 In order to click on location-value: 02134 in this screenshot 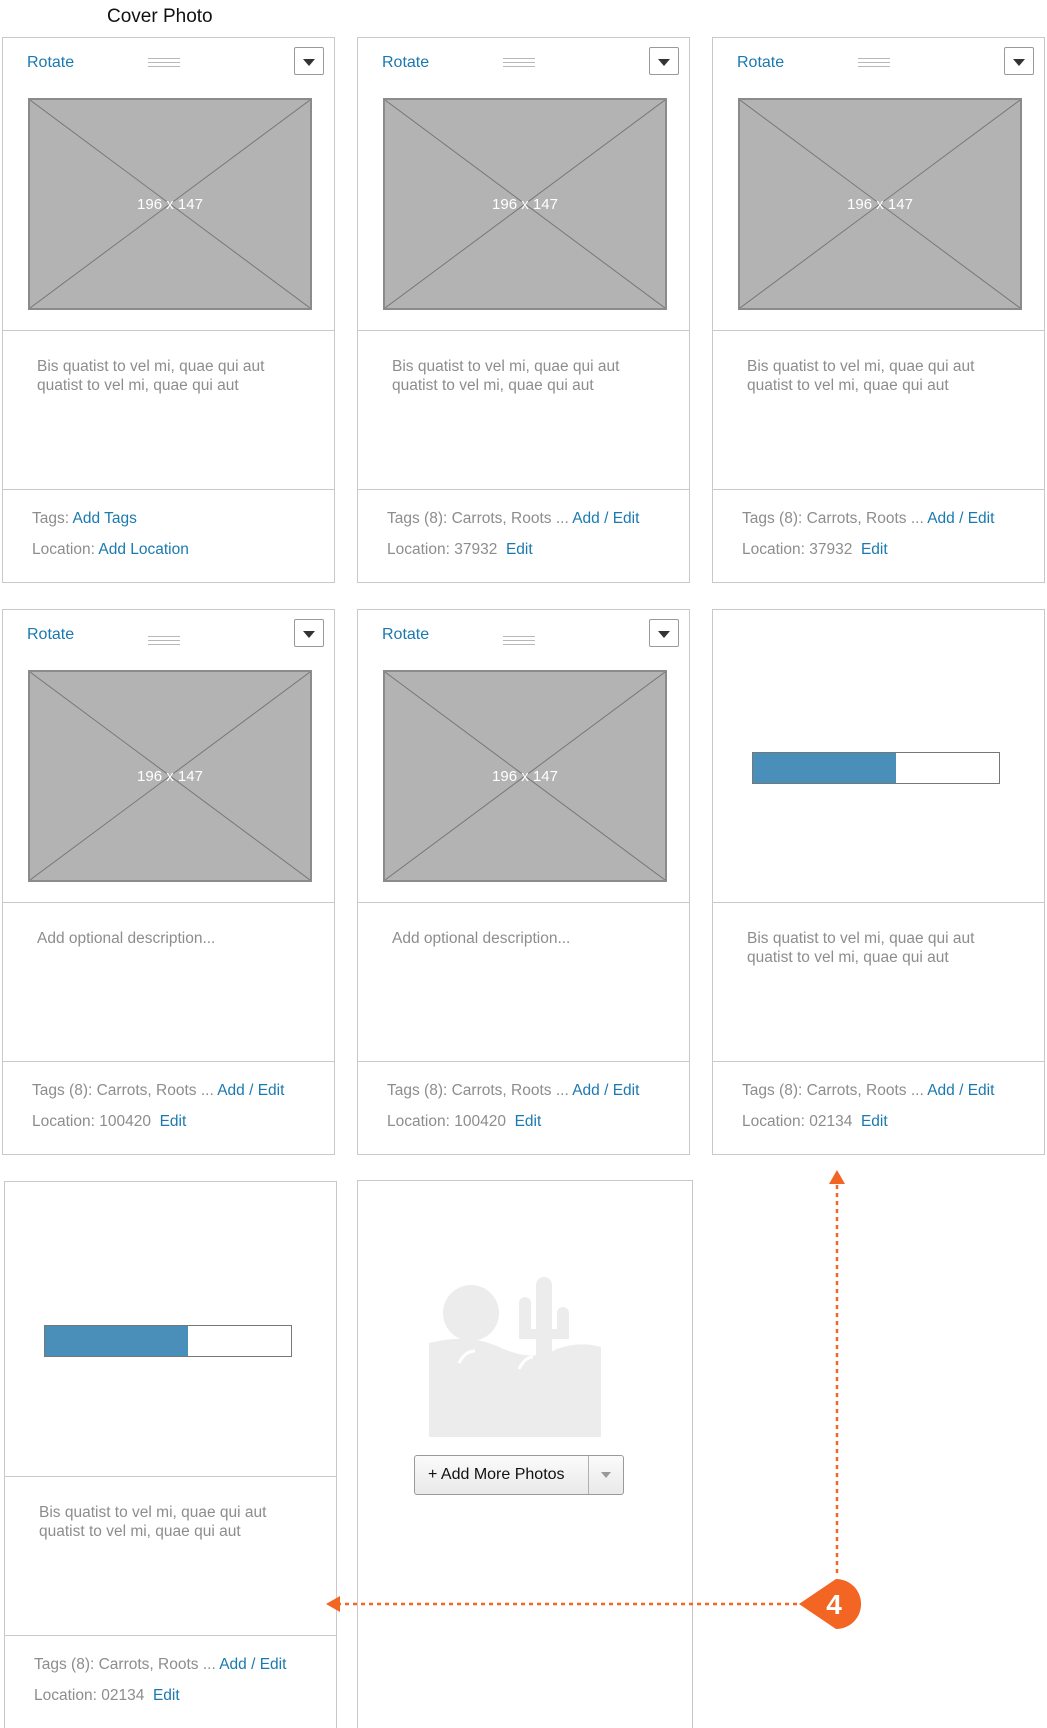, I will do `click(831, 1121)`.